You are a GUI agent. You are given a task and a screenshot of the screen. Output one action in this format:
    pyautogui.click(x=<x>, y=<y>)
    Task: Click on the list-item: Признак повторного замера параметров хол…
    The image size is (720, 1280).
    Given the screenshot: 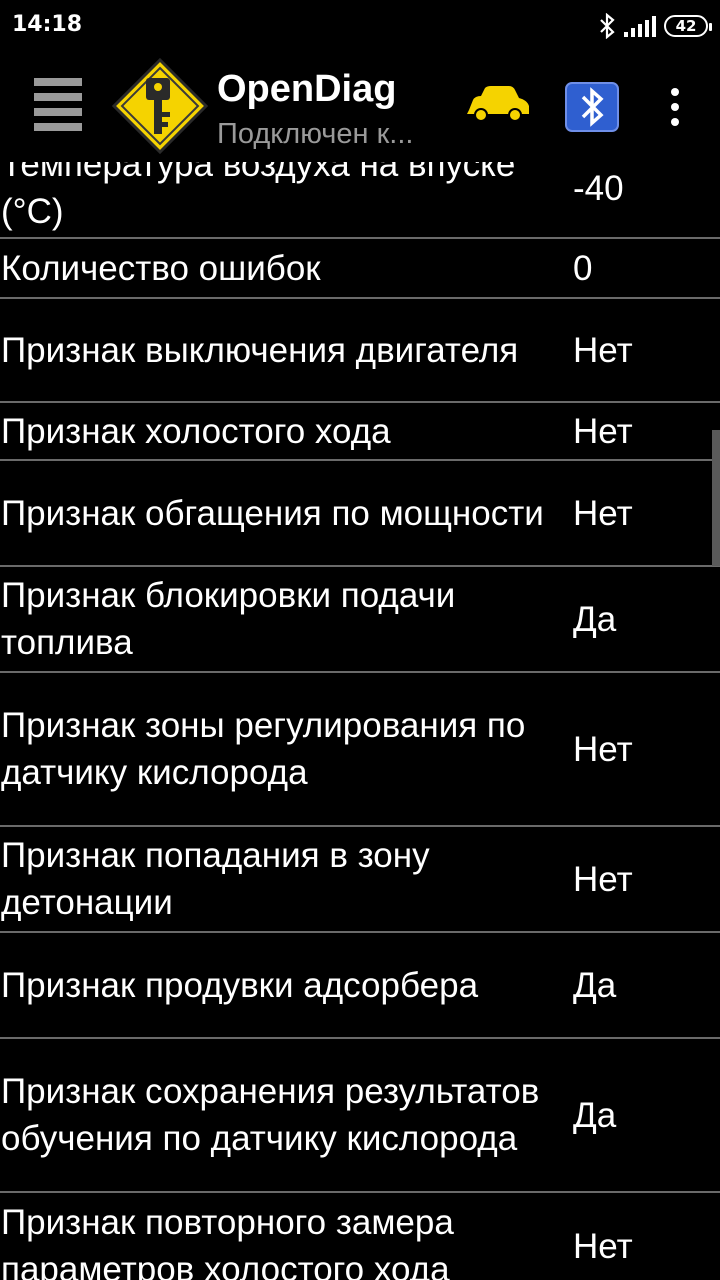 What is the action you would take?
    pyautogui.click(x=360, y=1236)
    